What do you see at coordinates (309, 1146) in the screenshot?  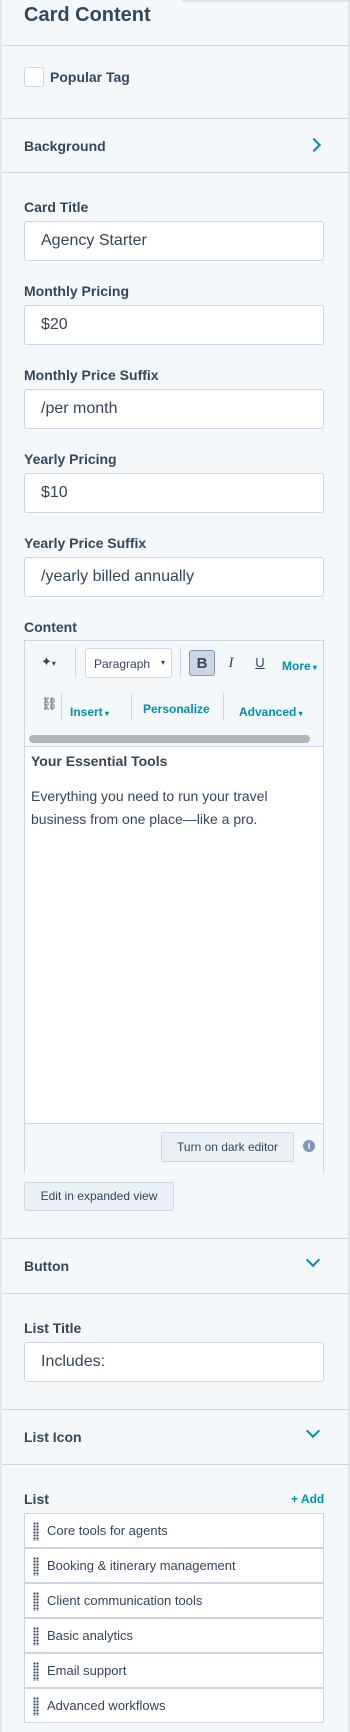 I see `info-icon: i` at bounding box center [309, 1146].